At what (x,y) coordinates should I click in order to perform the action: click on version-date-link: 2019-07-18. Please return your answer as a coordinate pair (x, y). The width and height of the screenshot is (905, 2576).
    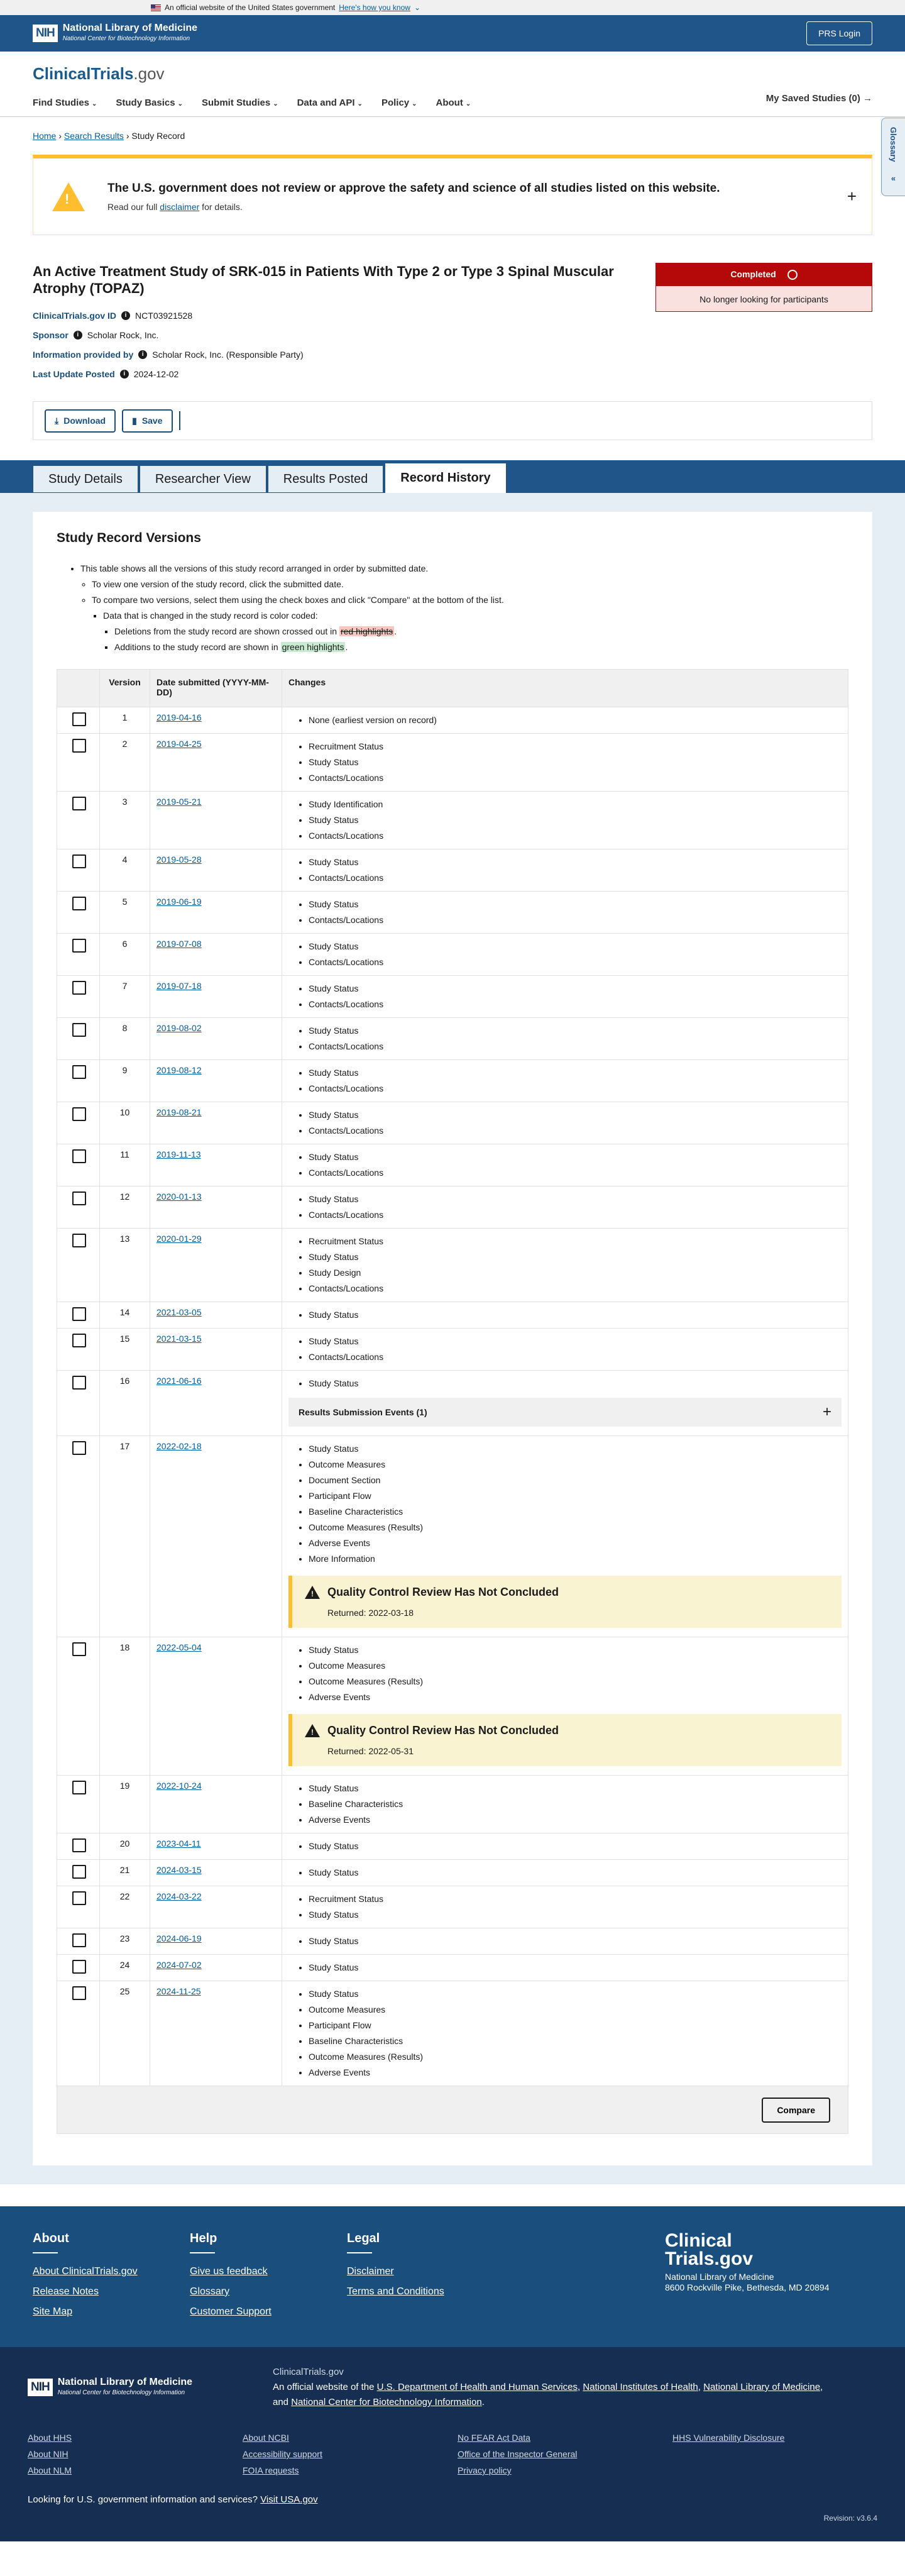
    Looking at the image, I should click on (179, 986).